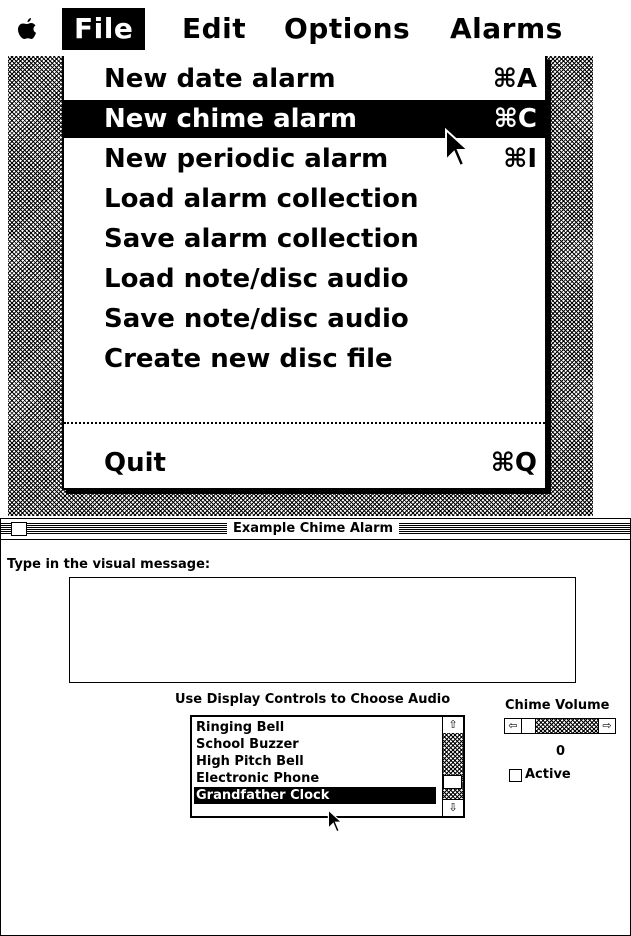 The width and height of the screenshot is (631, 936). I want to click on menu-item-new-periodic-alarm: New periodic alarm ⌘I, so click(304, 159).